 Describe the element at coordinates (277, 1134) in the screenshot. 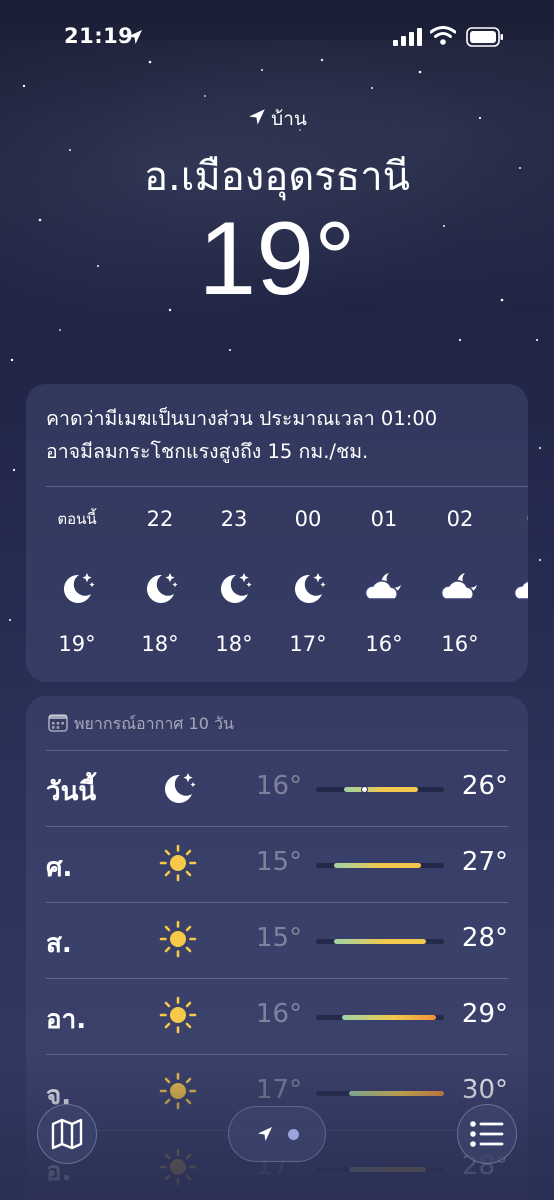

I see `page-indicator` at that location.